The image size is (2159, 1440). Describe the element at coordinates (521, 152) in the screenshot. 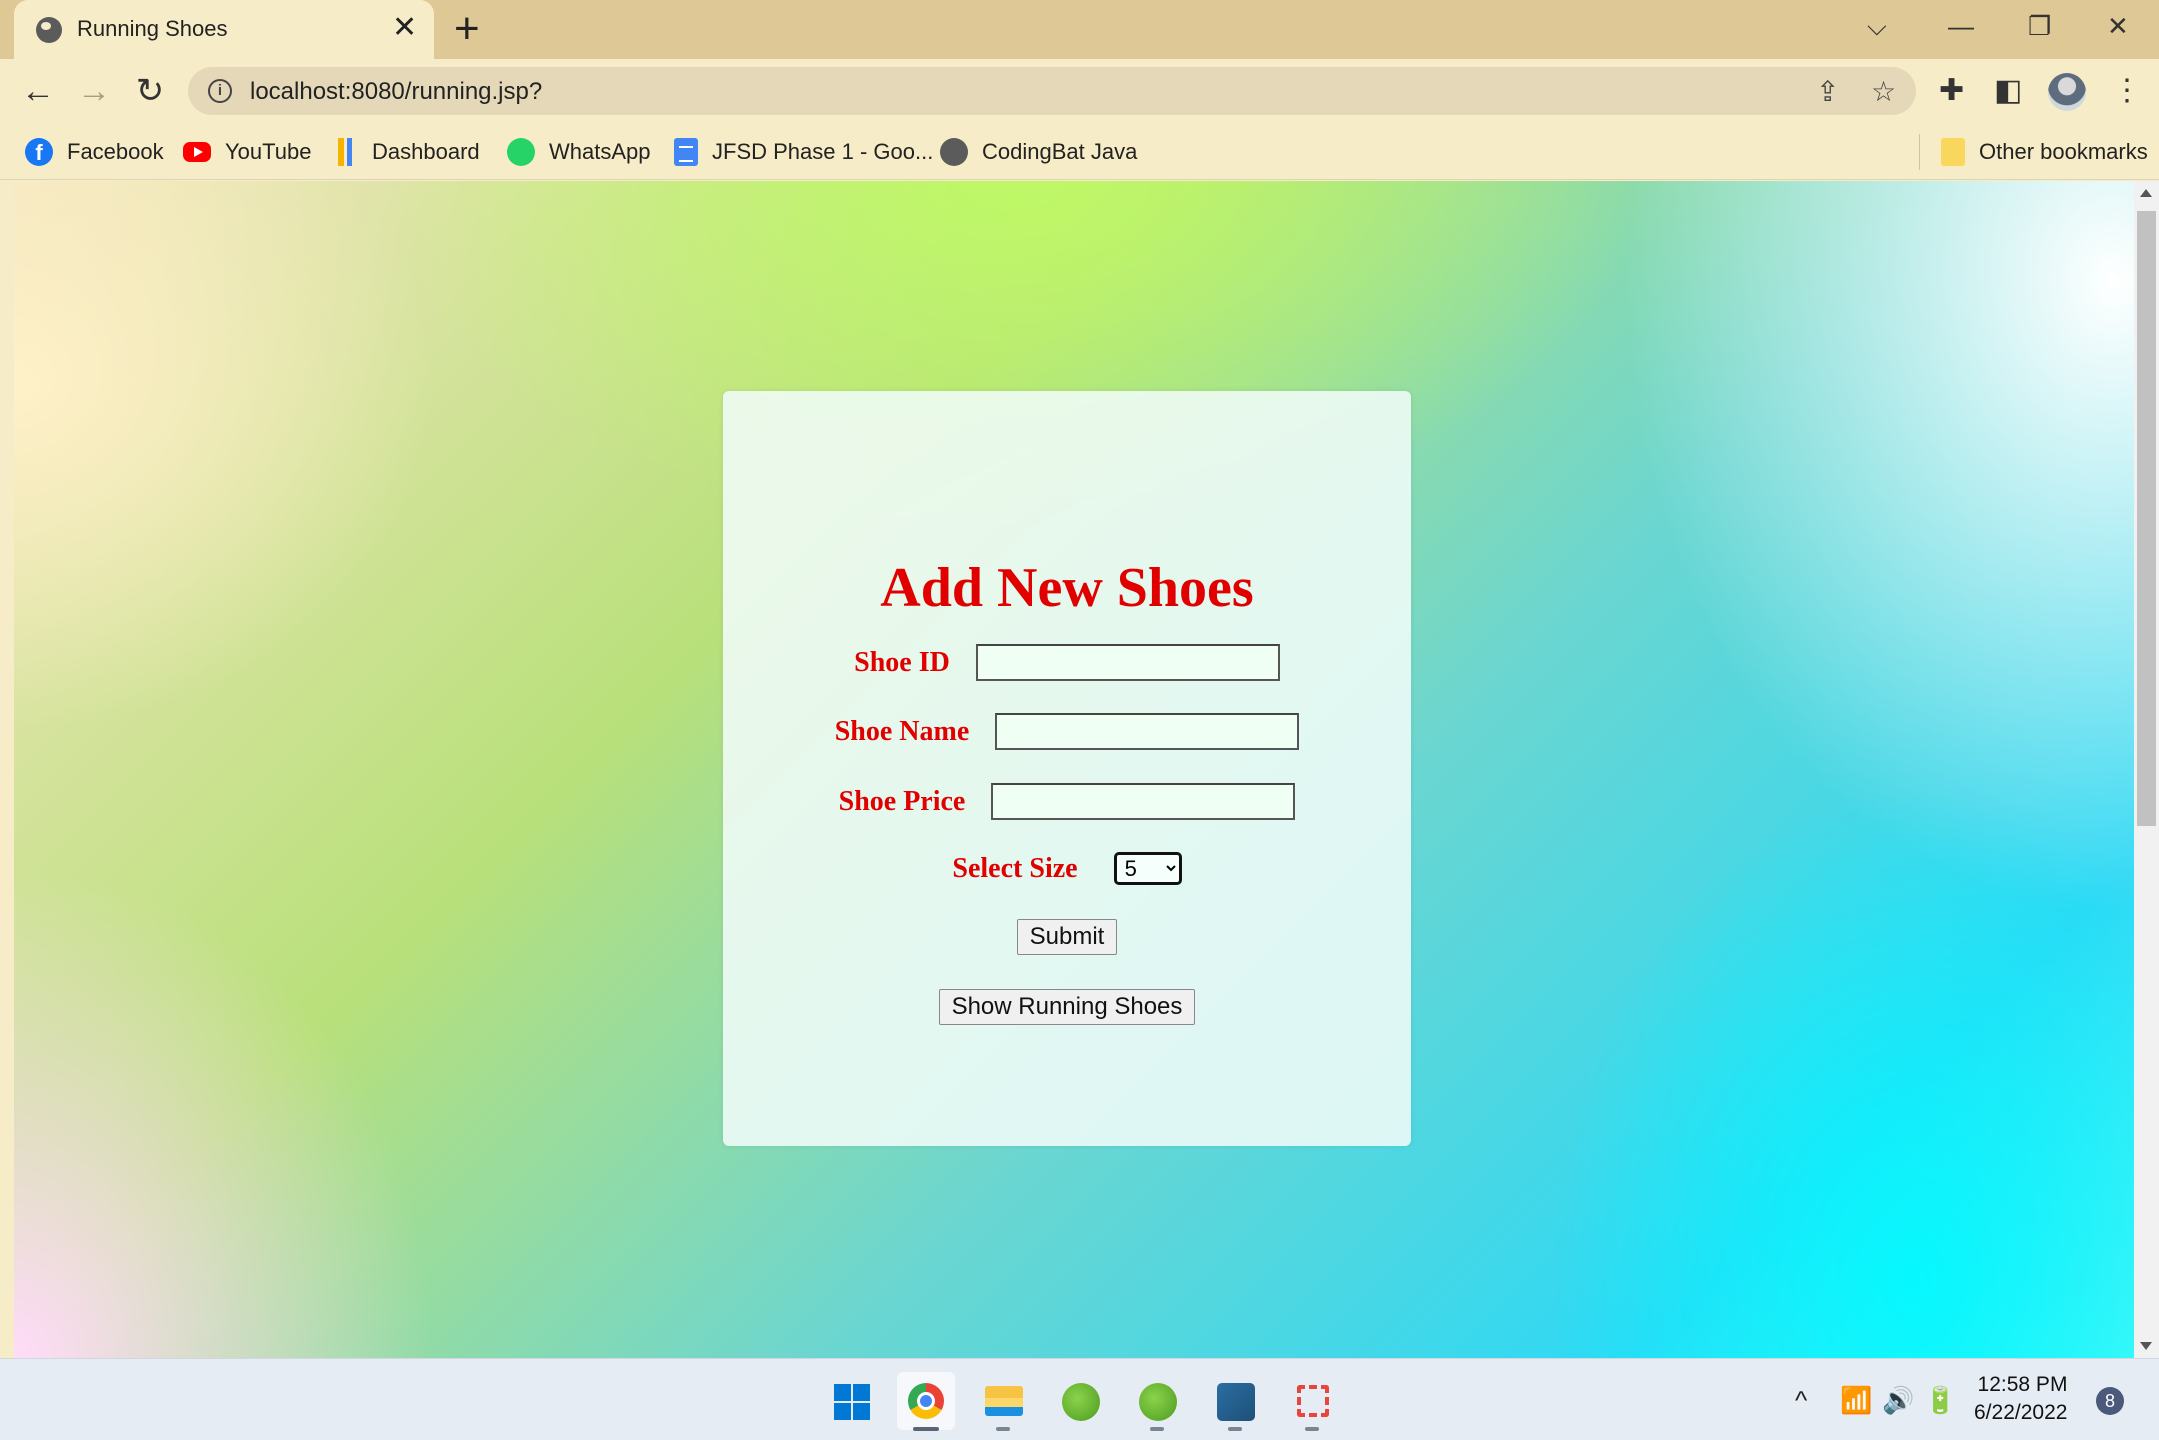

I see `whatsapp-icon` at that location.